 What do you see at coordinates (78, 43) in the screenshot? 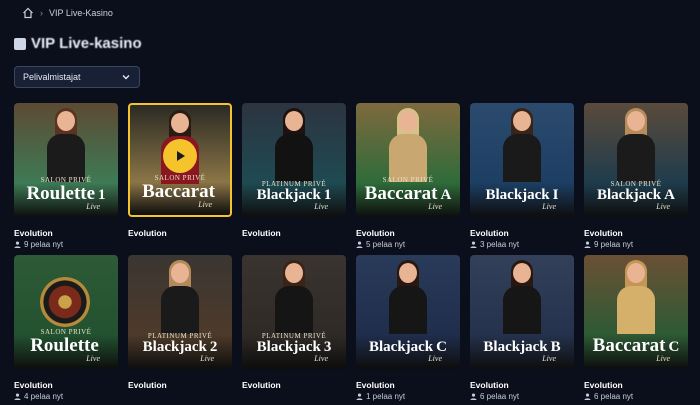
I see `page-title: VIP Live-kasino` at bounding box center [78, 43].